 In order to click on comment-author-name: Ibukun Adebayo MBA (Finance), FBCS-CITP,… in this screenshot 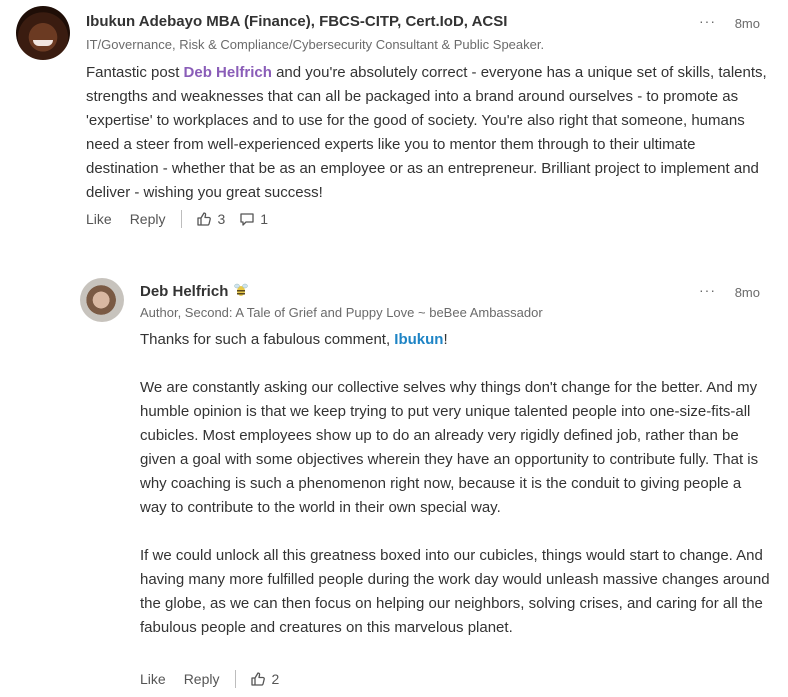, I will do `click(296, 21)`.